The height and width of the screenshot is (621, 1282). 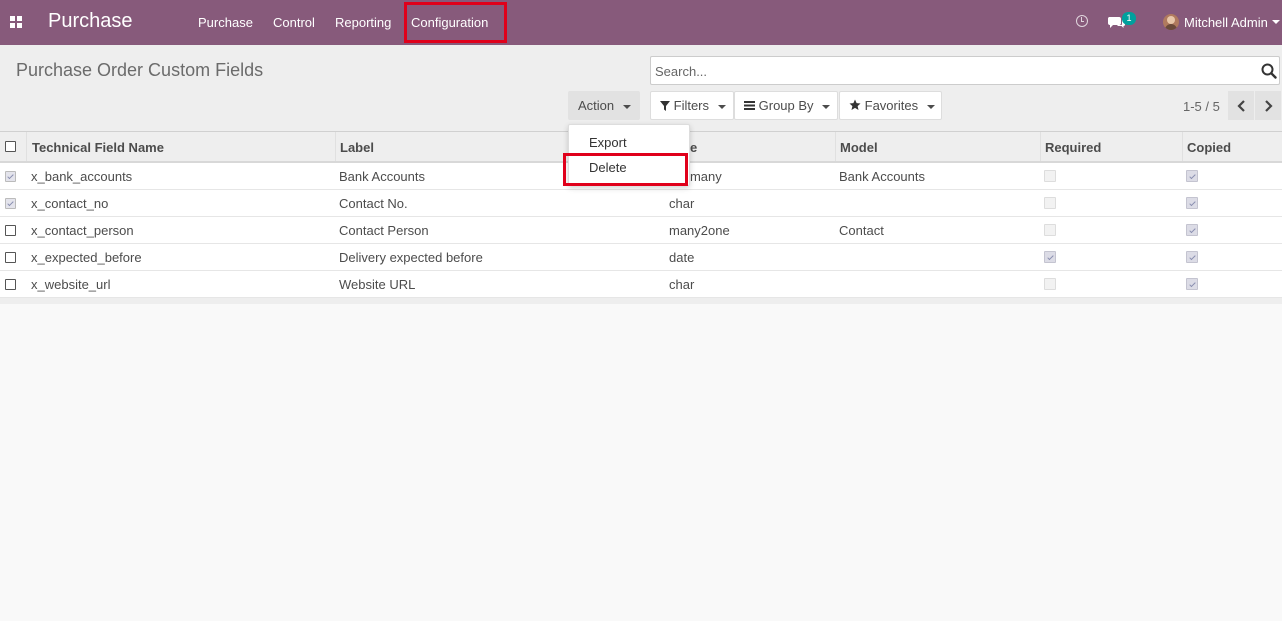 I want to click on group-by-label: Group By, so click(x=786, y=105).